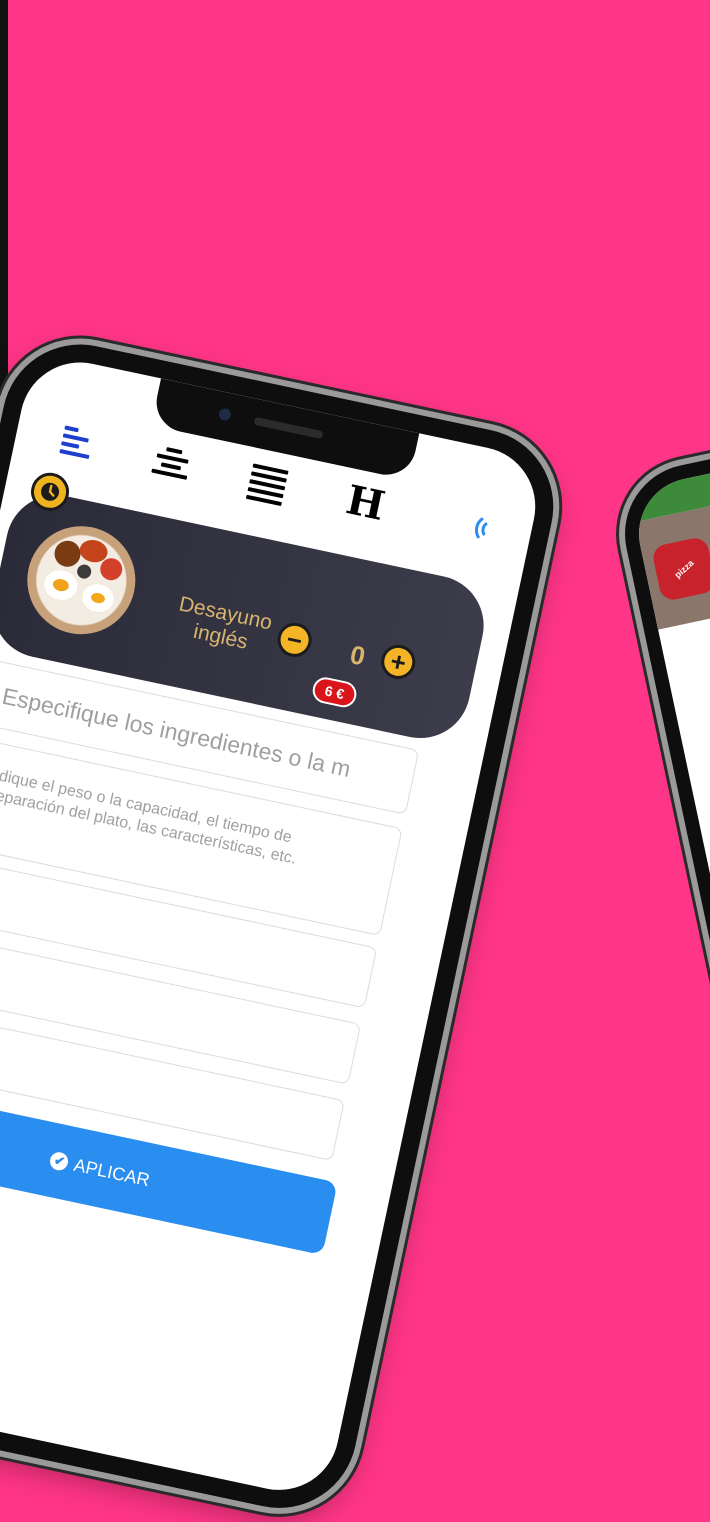 The image size is (710, 1522). Describe the element at coordinates (59, 1161) in the screenshot. I see `check-circle-icon: ✔` at that location.